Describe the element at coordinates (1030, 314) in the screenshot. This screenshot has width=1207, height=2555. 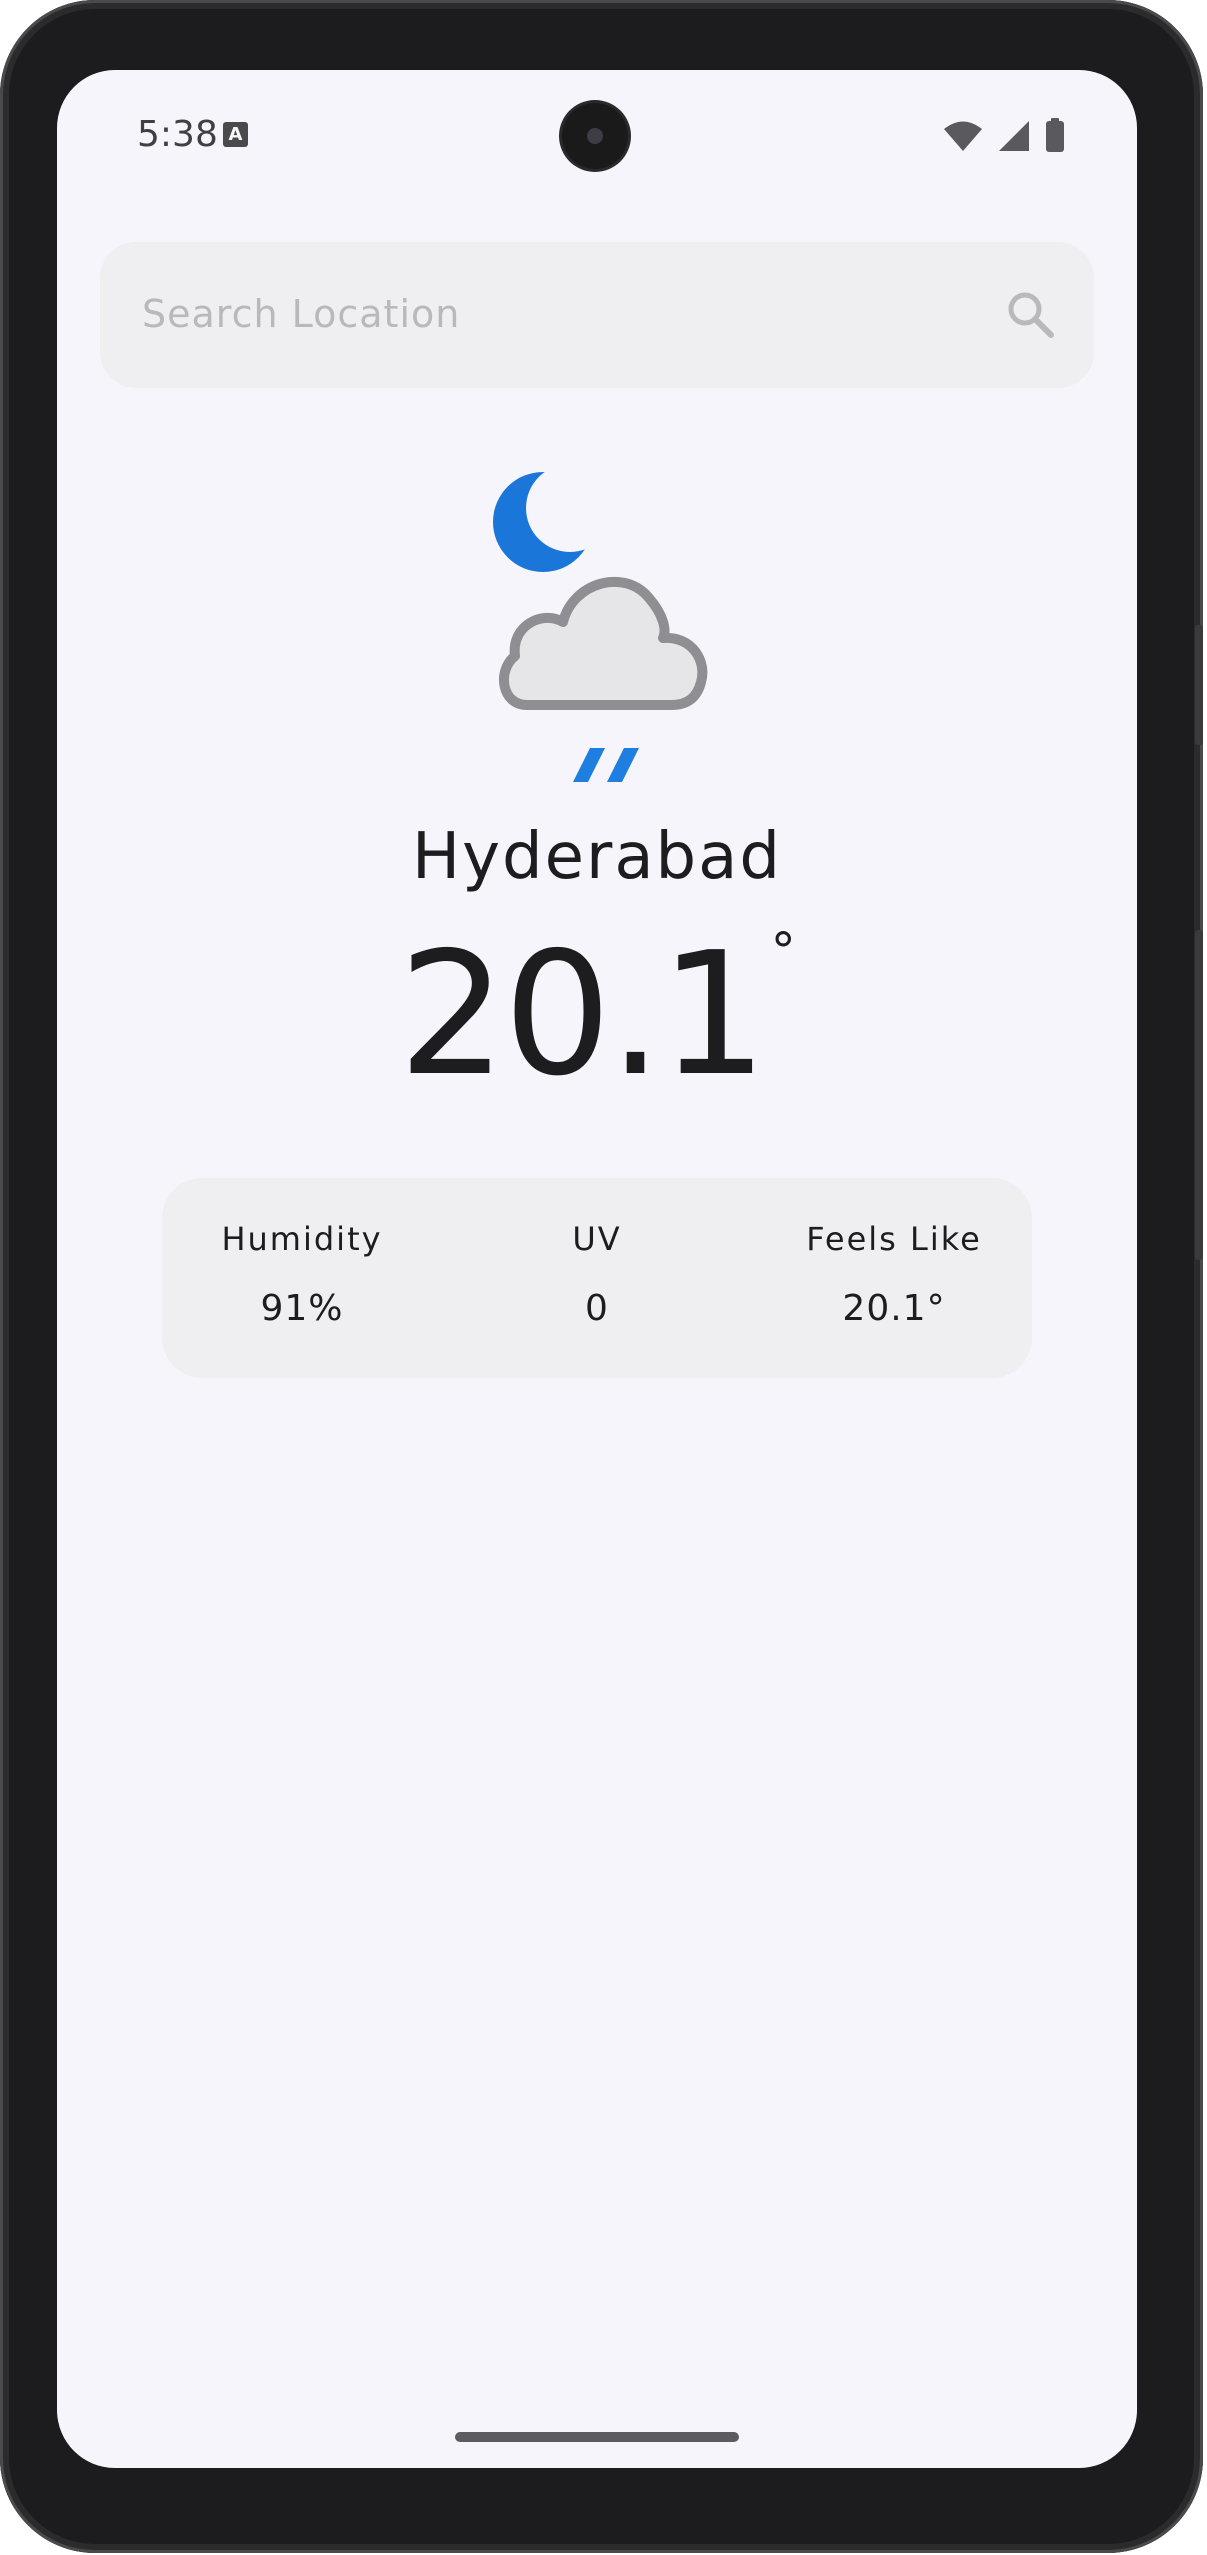
I see `search-icon` at that location.